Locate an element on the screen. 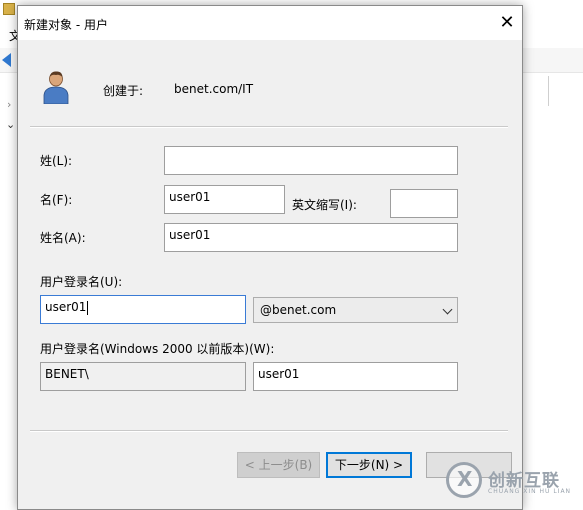  watermark-logo-icon: X is located at coordinates (464, 480).